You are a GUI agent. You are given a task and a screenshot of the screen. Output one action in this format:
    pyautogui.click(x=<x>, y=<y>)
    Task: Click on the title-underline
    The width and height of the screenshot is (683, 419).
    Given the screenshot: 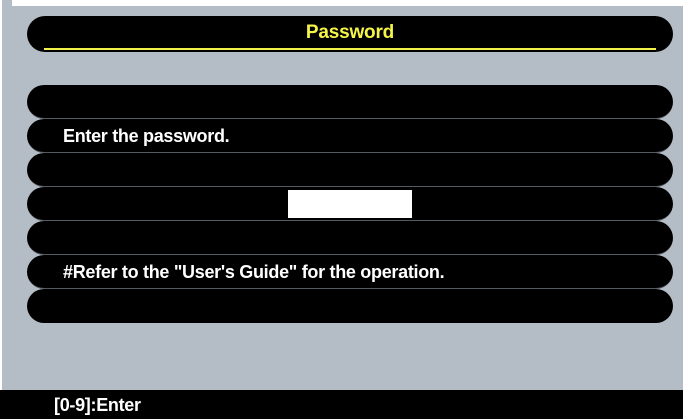 What is the action you would take?
    pyautogui.click(x=350, y=49)
    